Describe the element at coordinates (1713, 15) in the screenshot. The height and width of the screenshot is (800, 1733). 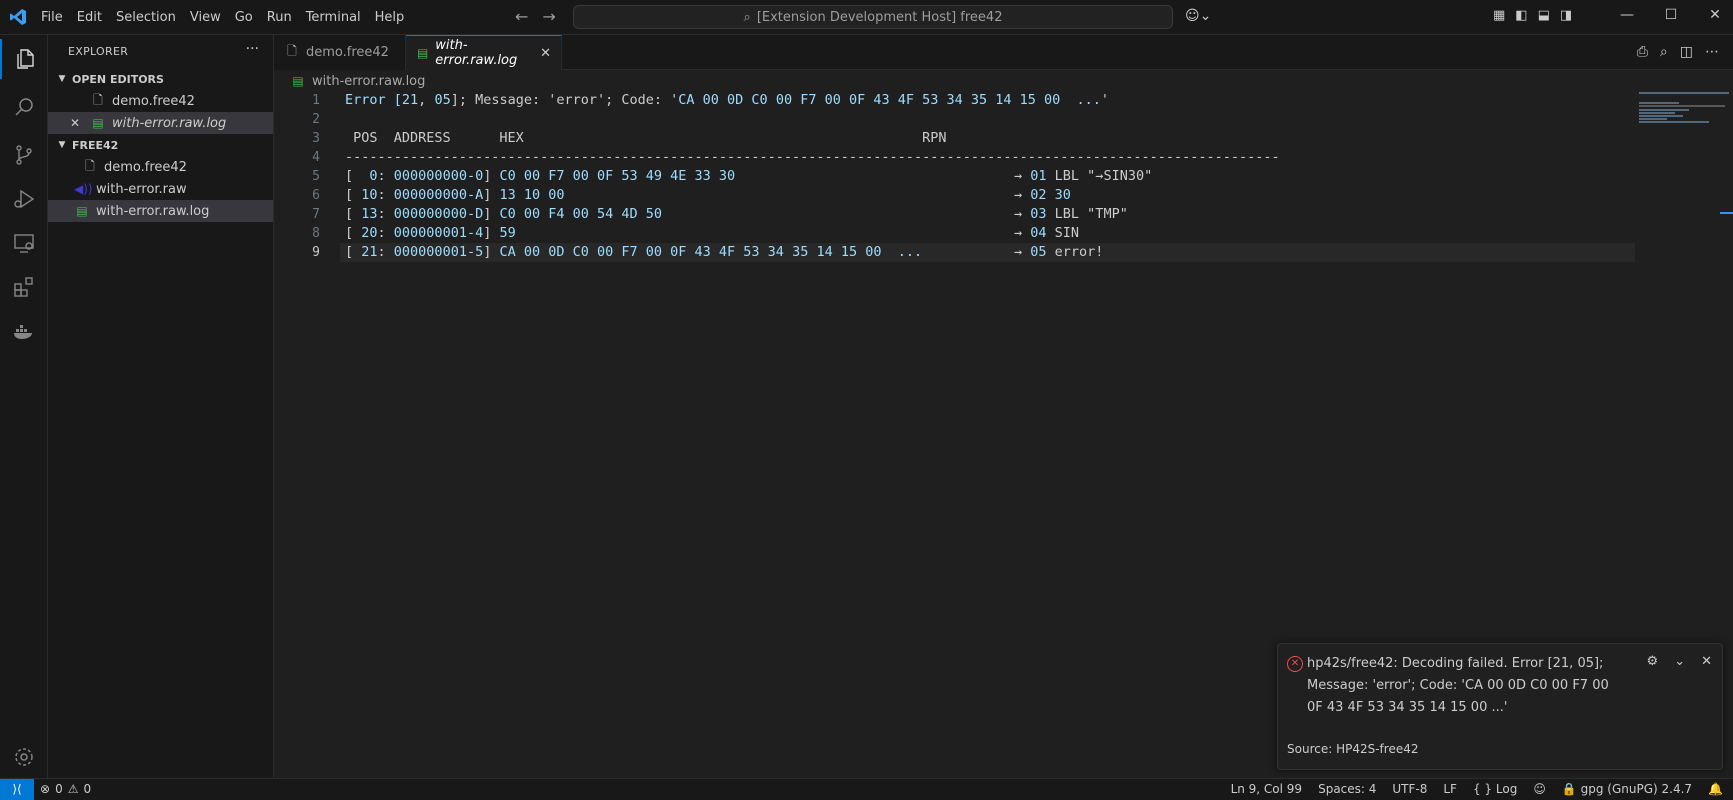
I see `close-window-icon: ✕` at that location.